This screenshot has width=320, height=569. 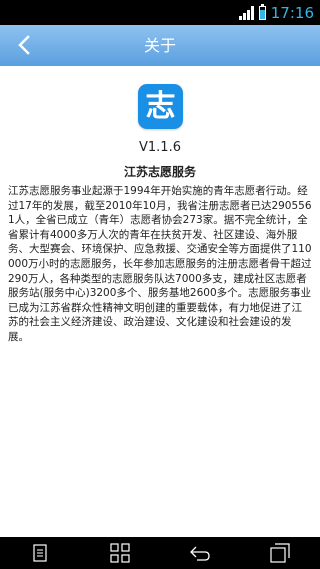 I want to click on status-bar: 17:16, so click(x=160, y=12).